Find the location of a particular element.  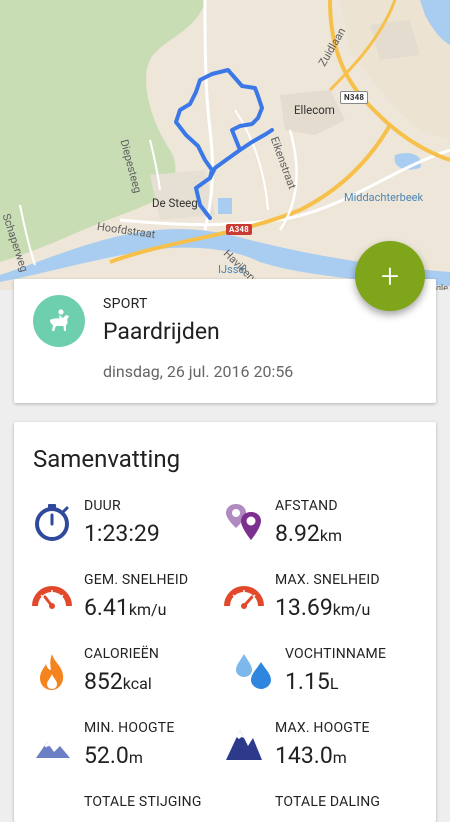

map-label-ijssel: IJssel is located at coordinates (232, 269).